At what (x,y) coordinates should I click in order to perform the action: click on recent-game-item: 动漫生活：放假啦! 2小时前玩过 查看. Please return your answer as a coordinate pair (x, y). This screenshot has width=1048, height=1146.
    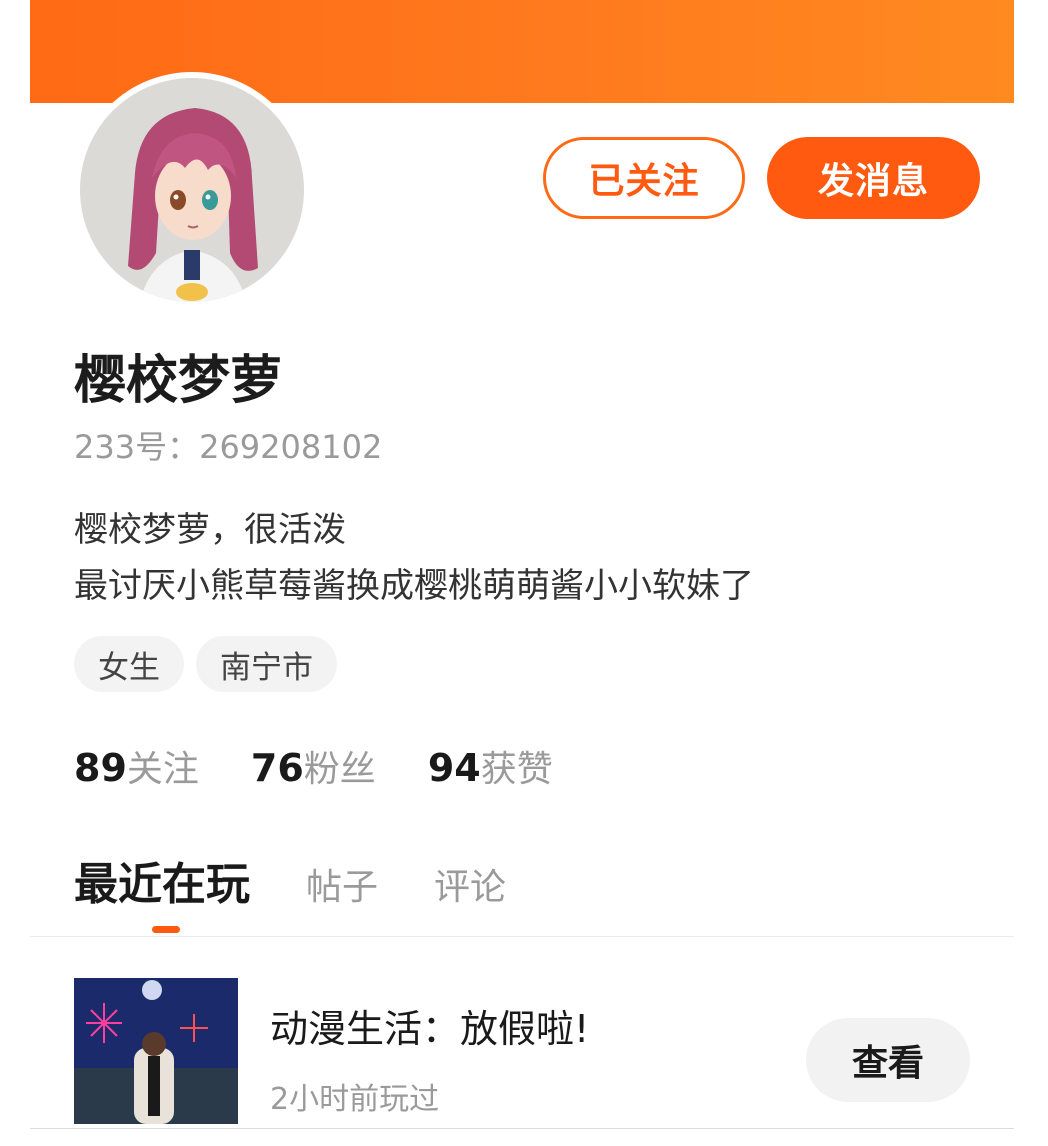
    Looking at the image, I should click on (527, 1053).